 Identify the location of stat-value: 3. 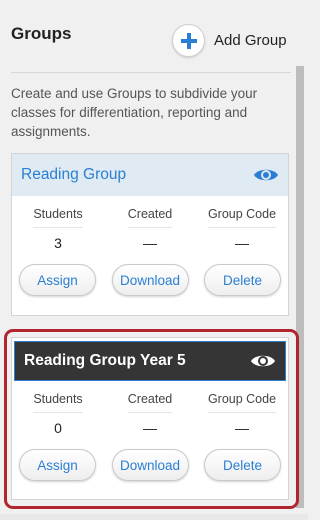
(58, 243).